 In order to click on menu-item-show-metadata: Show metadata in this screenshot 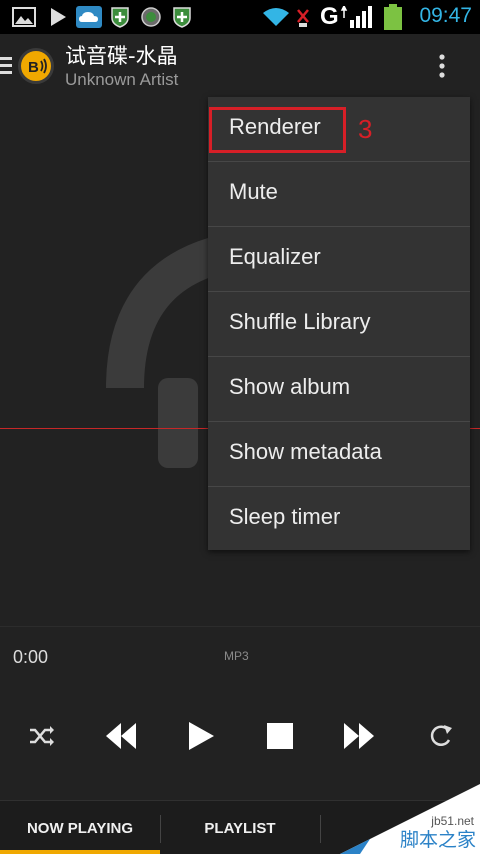, I will do `click(339, 454)`.